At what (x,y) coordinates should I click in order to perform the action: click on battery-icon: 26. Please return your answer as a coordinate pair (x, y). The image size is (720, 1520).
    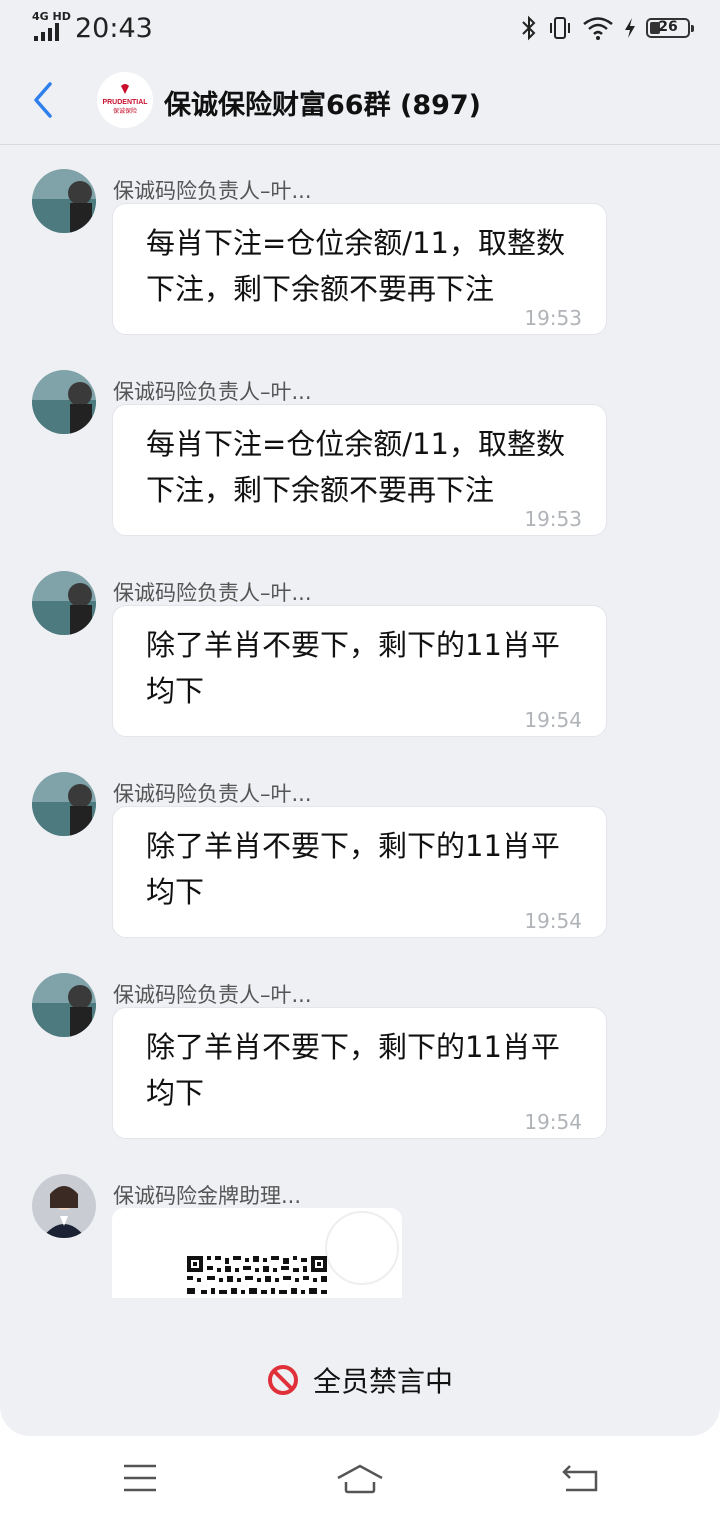
    Looking at the image, I should click on (670, 28).